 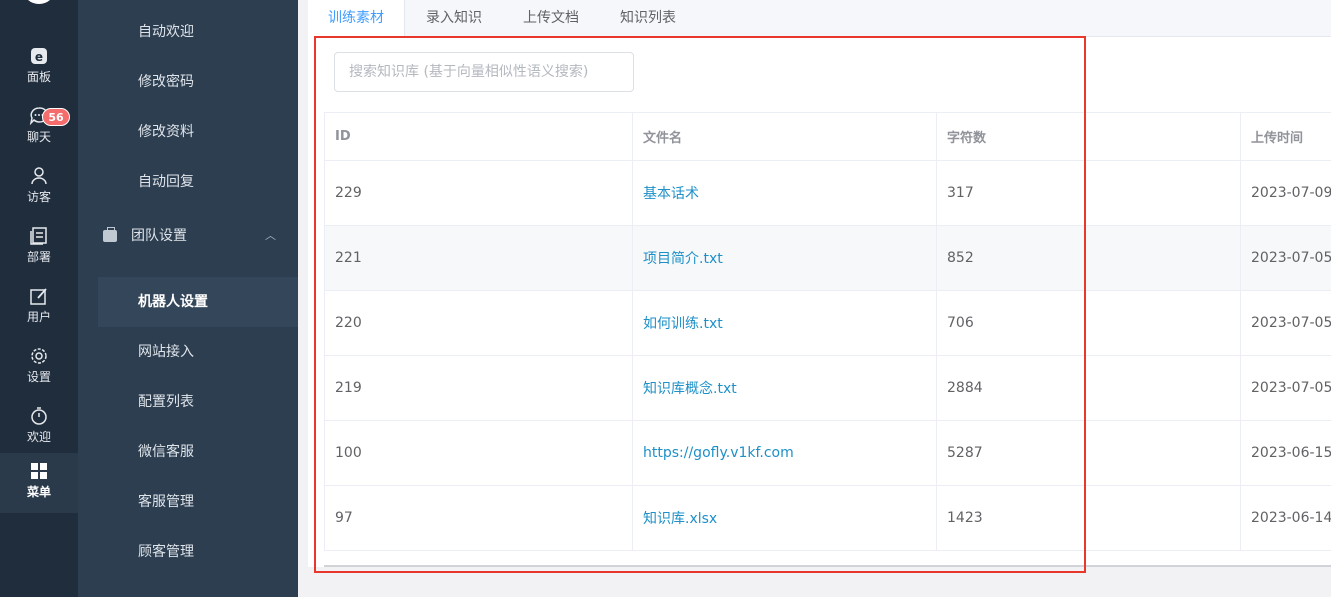 What do you see at coordinates (690, 388) in the screenshot?
I see `file-link: 知识库概念.txt` at bounding box center [690, 388].